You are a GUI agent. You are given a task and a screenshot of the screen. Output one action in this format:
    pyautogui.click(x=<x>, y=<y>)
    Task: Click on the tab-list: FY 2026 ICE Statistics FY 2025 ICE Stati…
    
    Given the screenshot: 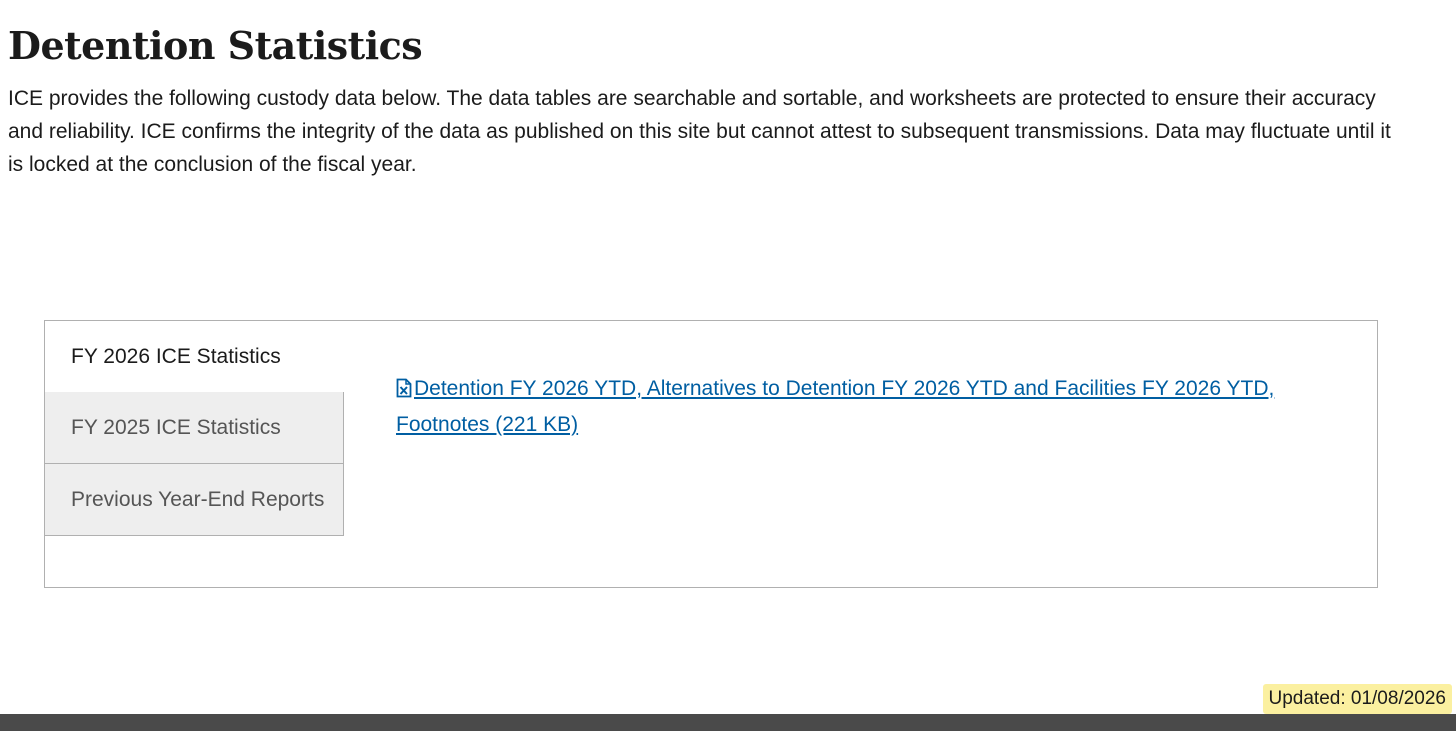 What is the action you would take?
    pyautogui.click(x=194, y=428)
    